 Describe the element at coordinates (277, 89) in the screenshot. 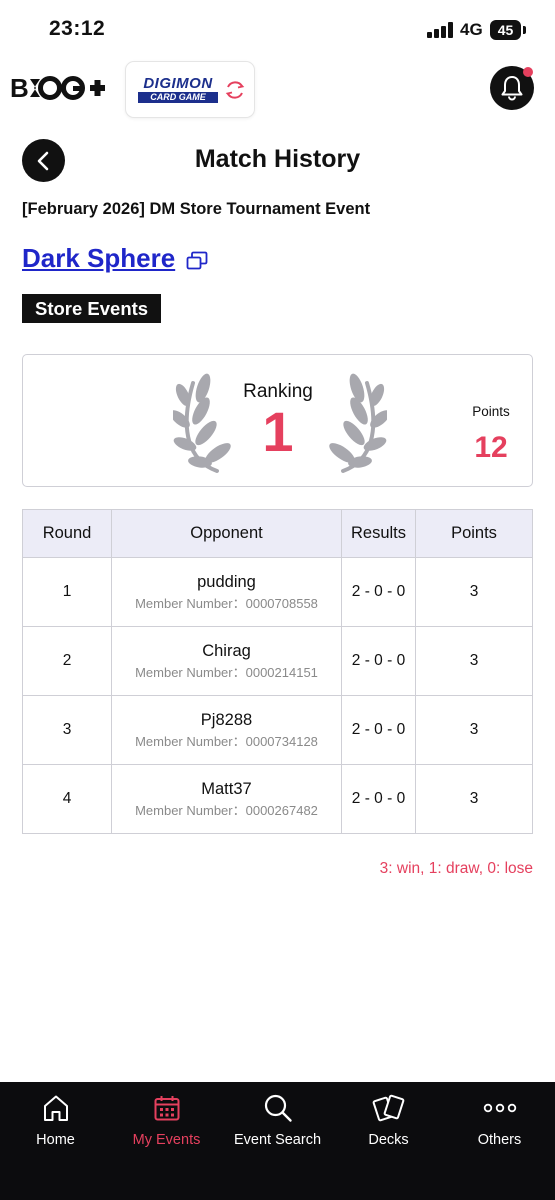

I see `app-header: B DIGIMON CARD GAME` at that location.